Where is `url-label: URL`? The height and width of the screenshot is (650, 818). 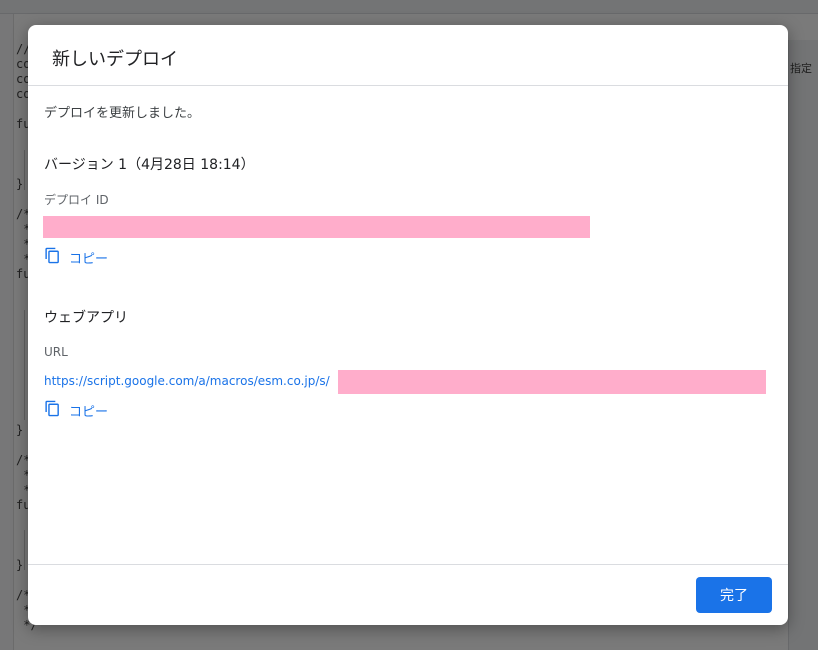 url-label: URL is located at coordinates (56, 352).